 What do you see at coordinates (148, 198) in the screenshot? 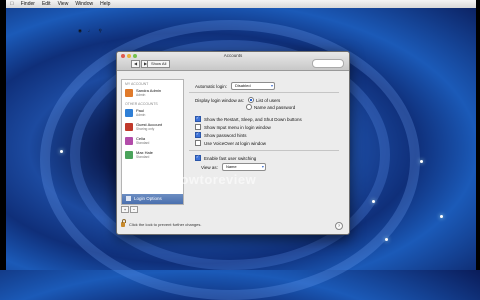
I see `login-options-label: Login Options` at bounding box center [148, 198].